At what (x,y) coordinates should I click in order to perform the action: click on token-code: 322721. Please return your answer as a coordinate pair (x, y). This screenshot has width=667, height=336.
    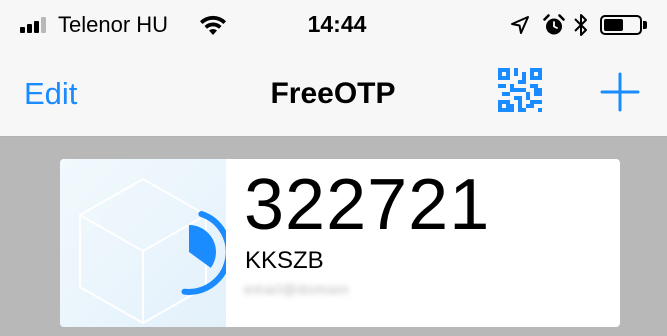
    Looking at the image, I should click on (367, 205).